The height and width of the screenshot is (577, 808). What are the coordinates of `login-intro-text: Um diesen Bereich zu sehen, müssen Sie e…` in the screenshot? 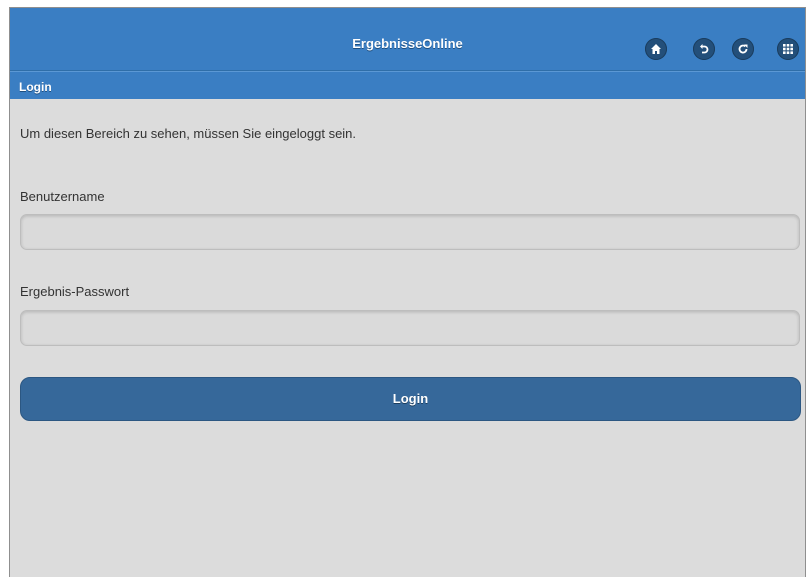 It's located at (188, 133).